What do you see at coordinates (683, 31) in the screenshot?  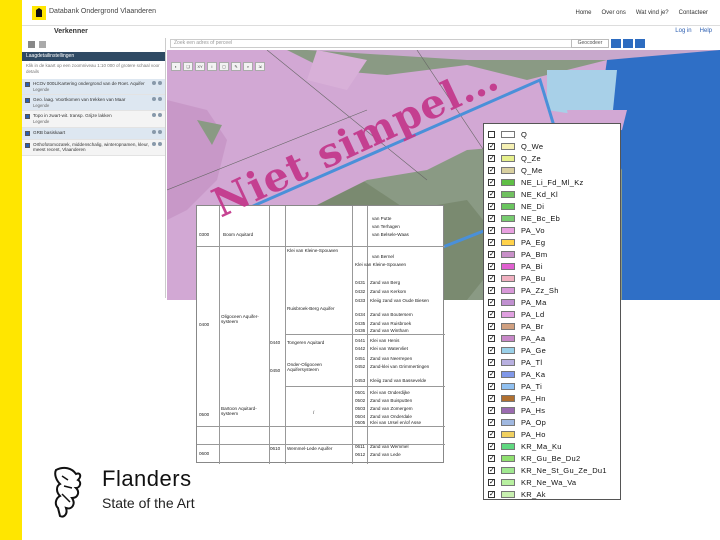 I see `login-link: Log in` at bounding box center [683, 31].